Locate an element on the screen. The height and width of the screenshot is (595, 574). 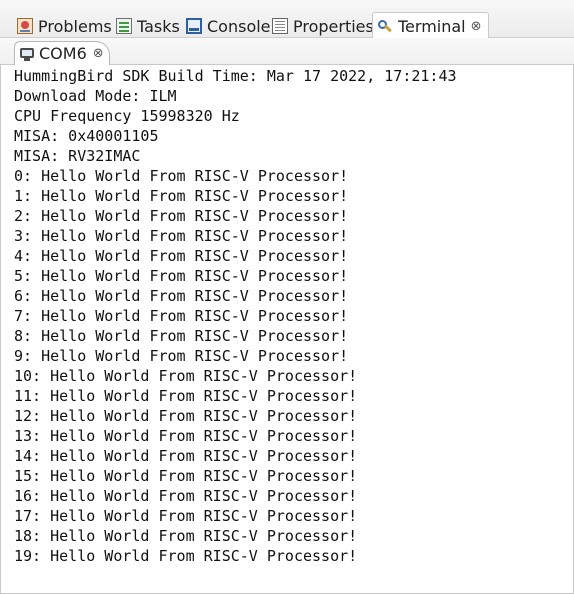
terminal-line: 18: Hello World From RISC-V Processor! is located at coordinates (186, 536).